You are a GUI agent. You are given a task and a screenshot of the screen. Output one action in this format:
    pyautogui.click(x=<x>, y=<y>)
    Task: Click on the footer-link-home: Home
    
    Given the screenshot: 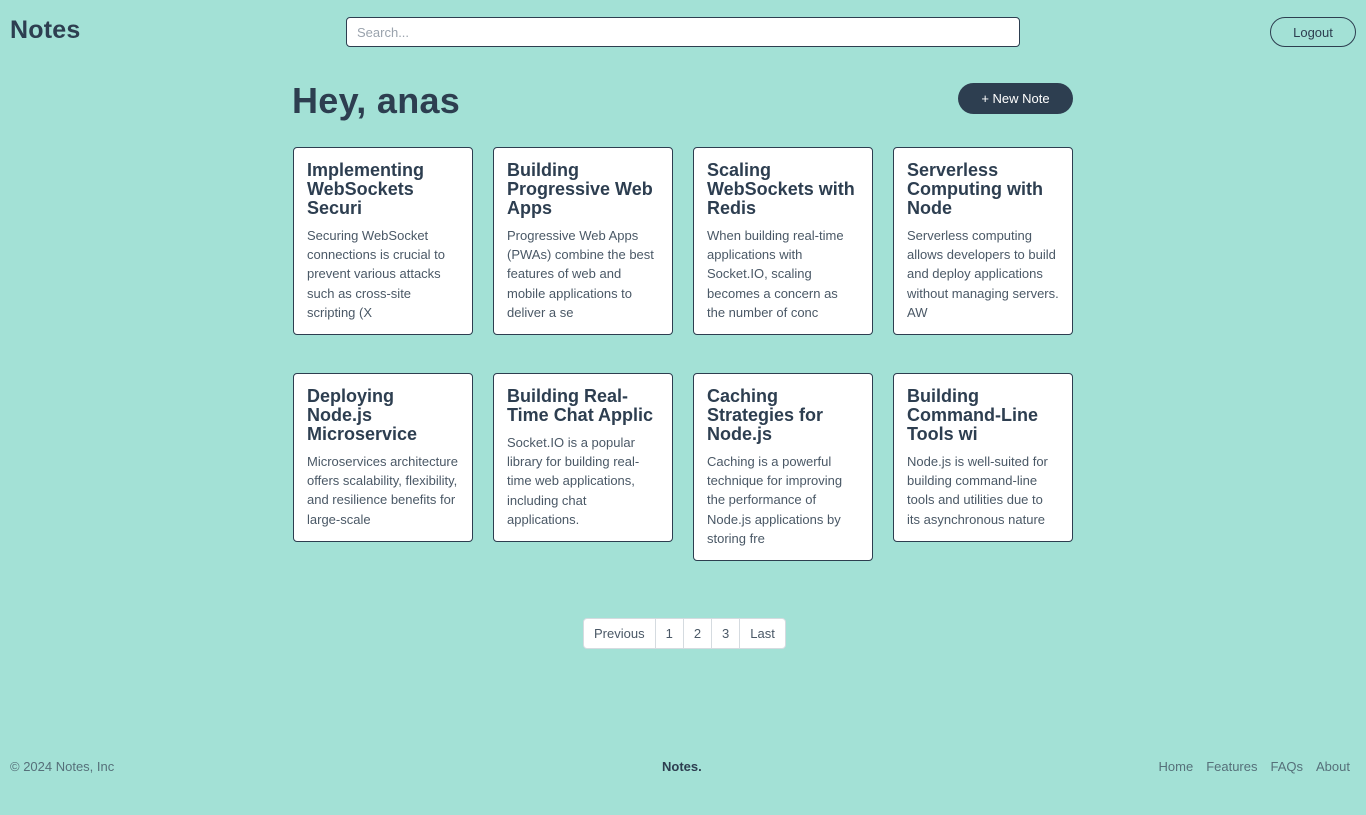 What is the action you would take?
    pyautogui.click(x=1176, y=766)
    